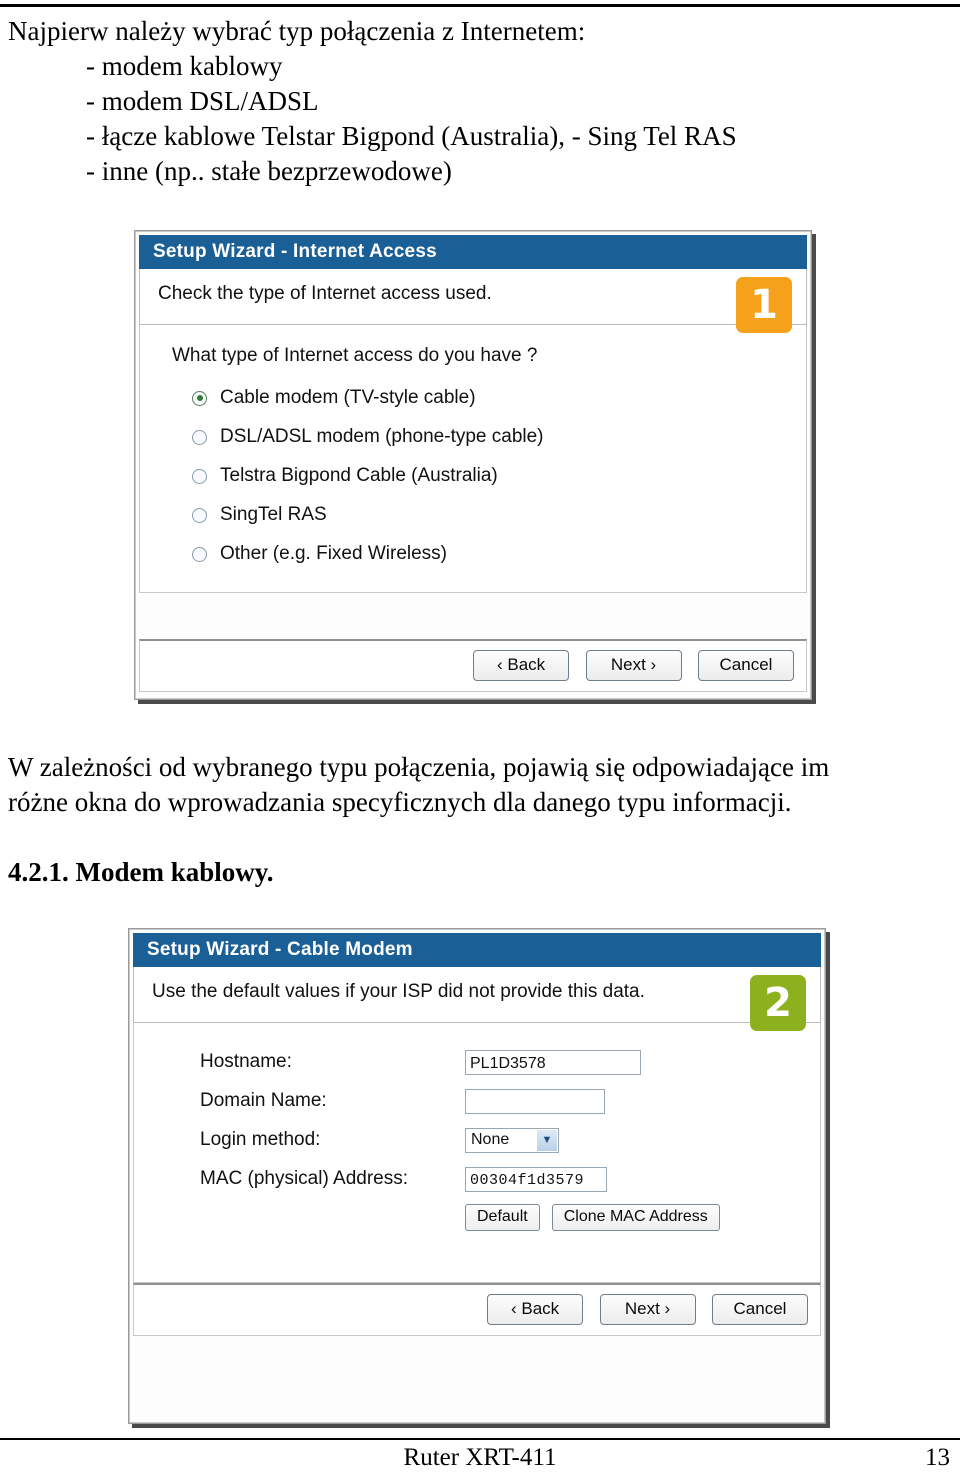 The height and width of the screenshot is (1484, 960). What do you see at coordinates (480, 1457) in the screenshot?
I see `footer-title: Ruter XRT-411` at bounding box center [480, 1457].